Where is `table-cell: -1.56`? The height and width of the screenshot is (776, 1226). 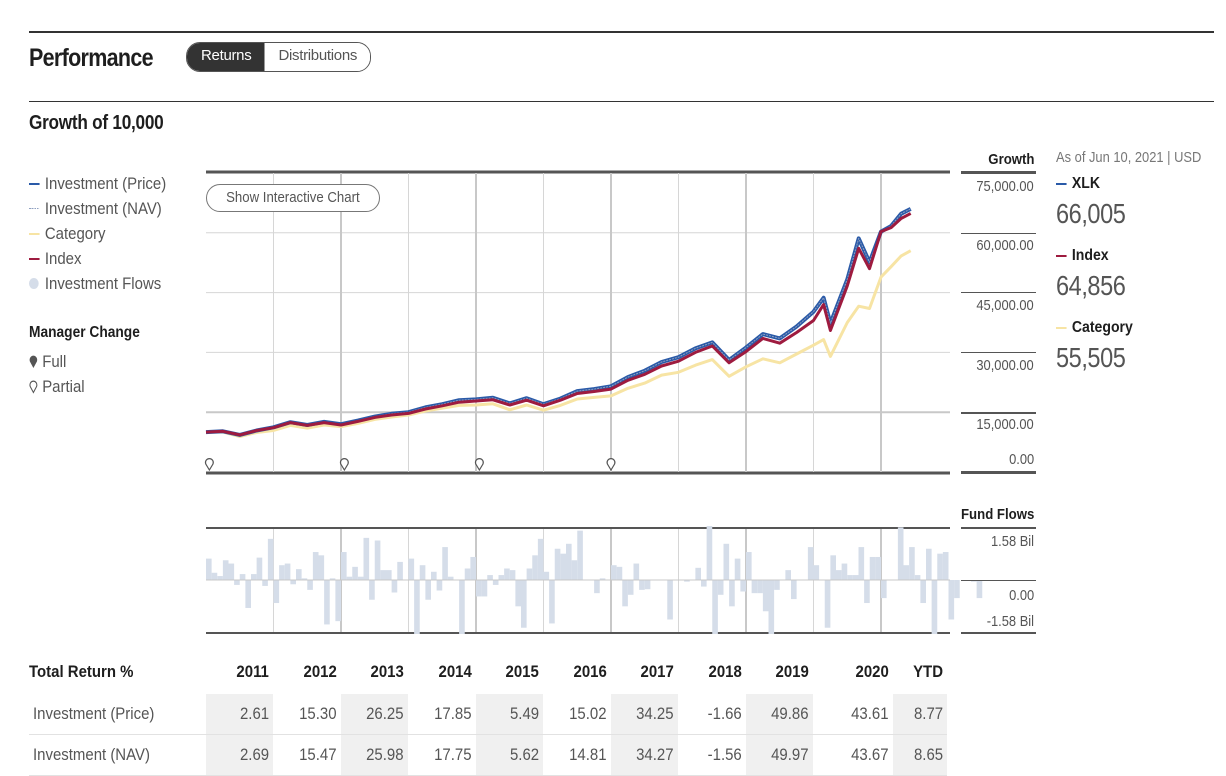 table-cell: -1.56 is located at coordinates (724, 754).